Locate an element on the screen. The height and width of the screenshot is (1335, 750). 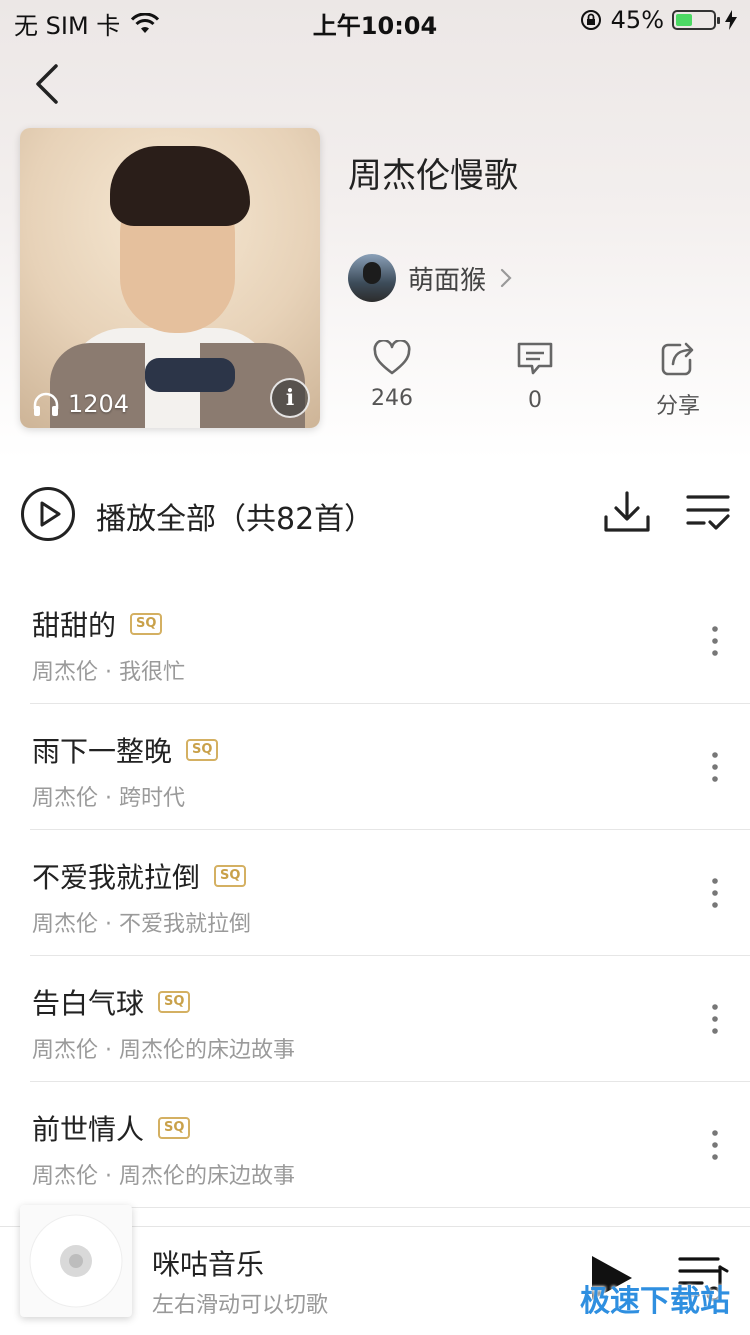
charging-bolt-icon is located at coordinates (731, 20).